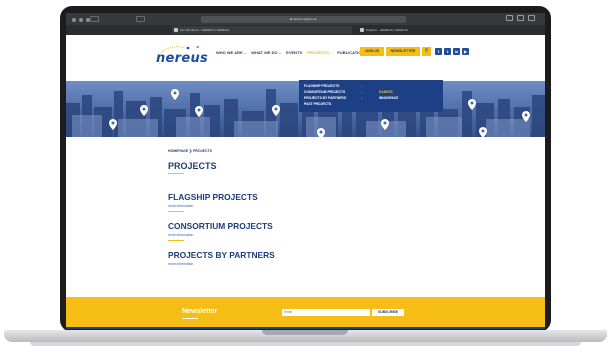  I want to click on window-controls, so click(81, 20).